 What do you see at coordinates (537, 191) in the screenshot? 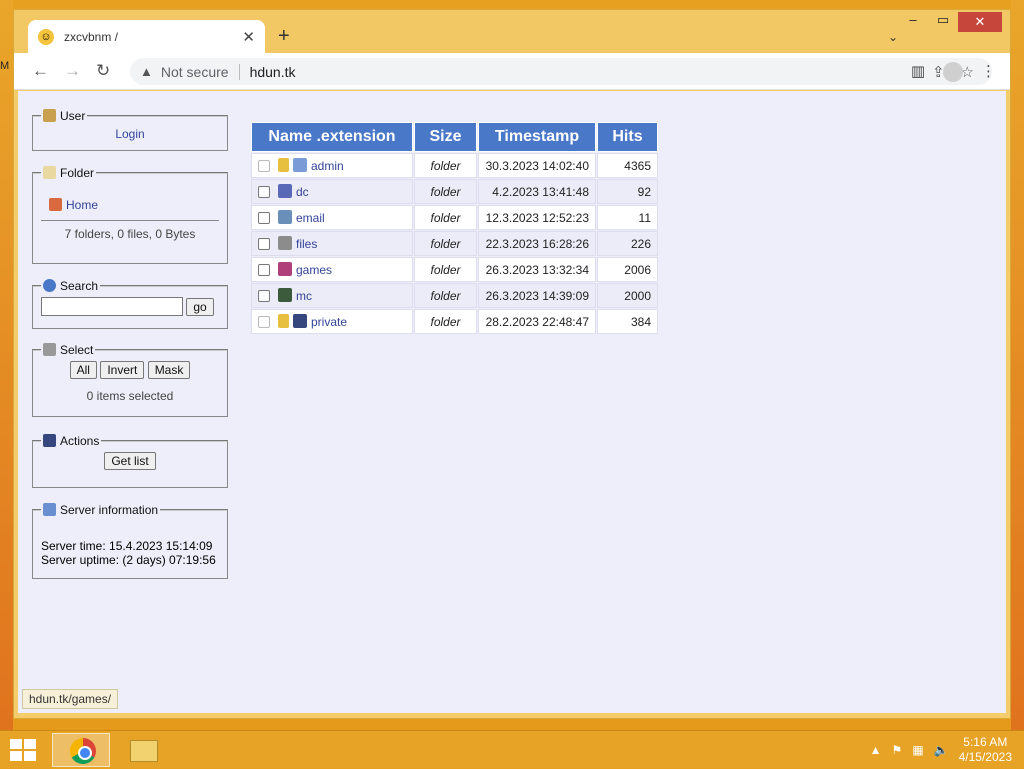
I see `timestamp-cell: 4.2.2023 13:41:48` at bounding box center [537, 191].